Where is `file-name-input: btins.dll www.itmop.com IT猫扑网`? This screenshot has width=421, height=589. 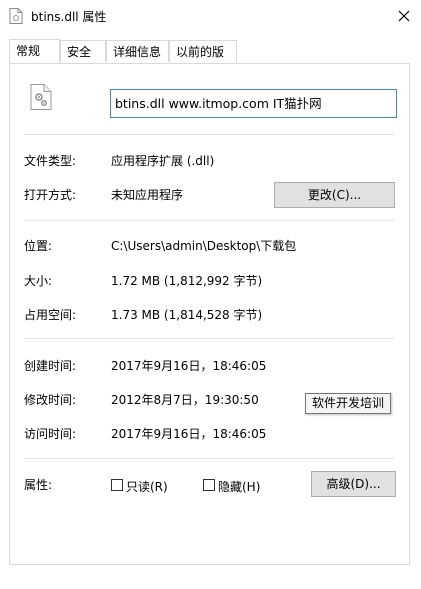
file-name-input: btins.dll www.itmop.com IT猫扑网 is located at coordinates (253, 103).